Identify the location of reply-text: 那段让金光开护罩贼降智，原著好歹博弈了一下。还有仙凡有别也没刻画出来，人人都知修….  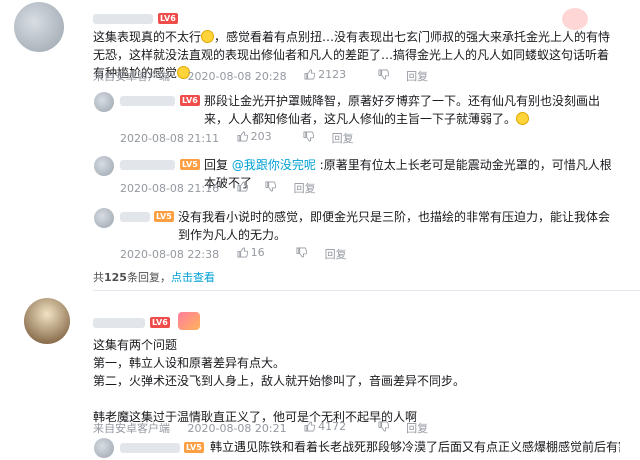
(402, 110).